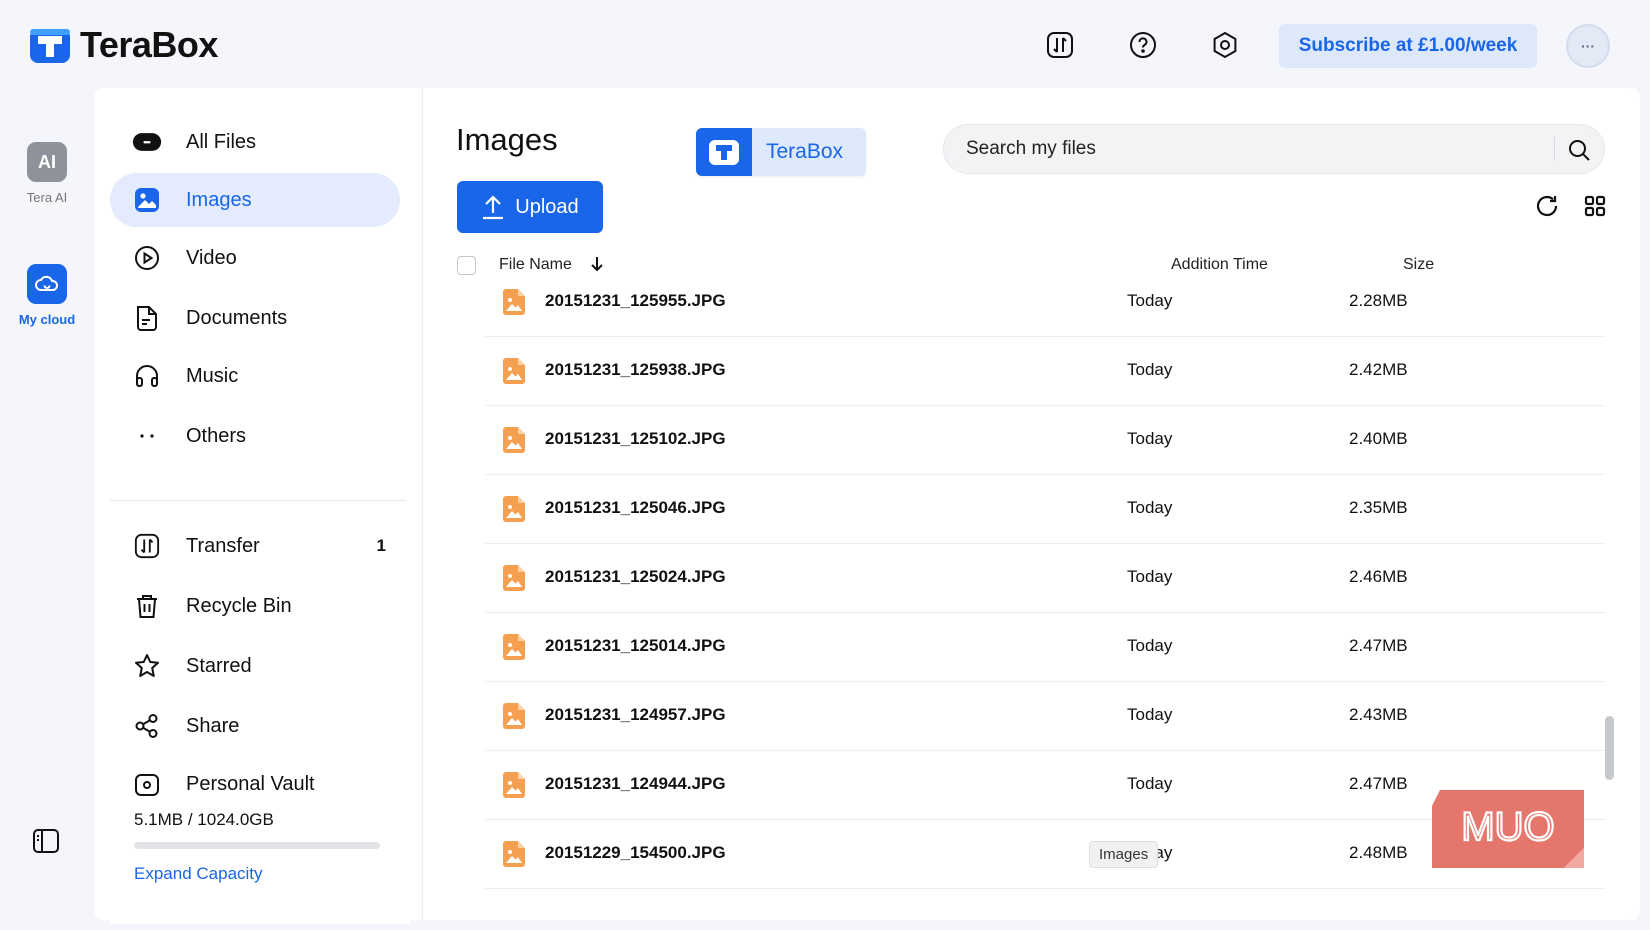  Describe the element at coordinates (1418, 265) in the screenshot. I see `column-size: Size` at that location.